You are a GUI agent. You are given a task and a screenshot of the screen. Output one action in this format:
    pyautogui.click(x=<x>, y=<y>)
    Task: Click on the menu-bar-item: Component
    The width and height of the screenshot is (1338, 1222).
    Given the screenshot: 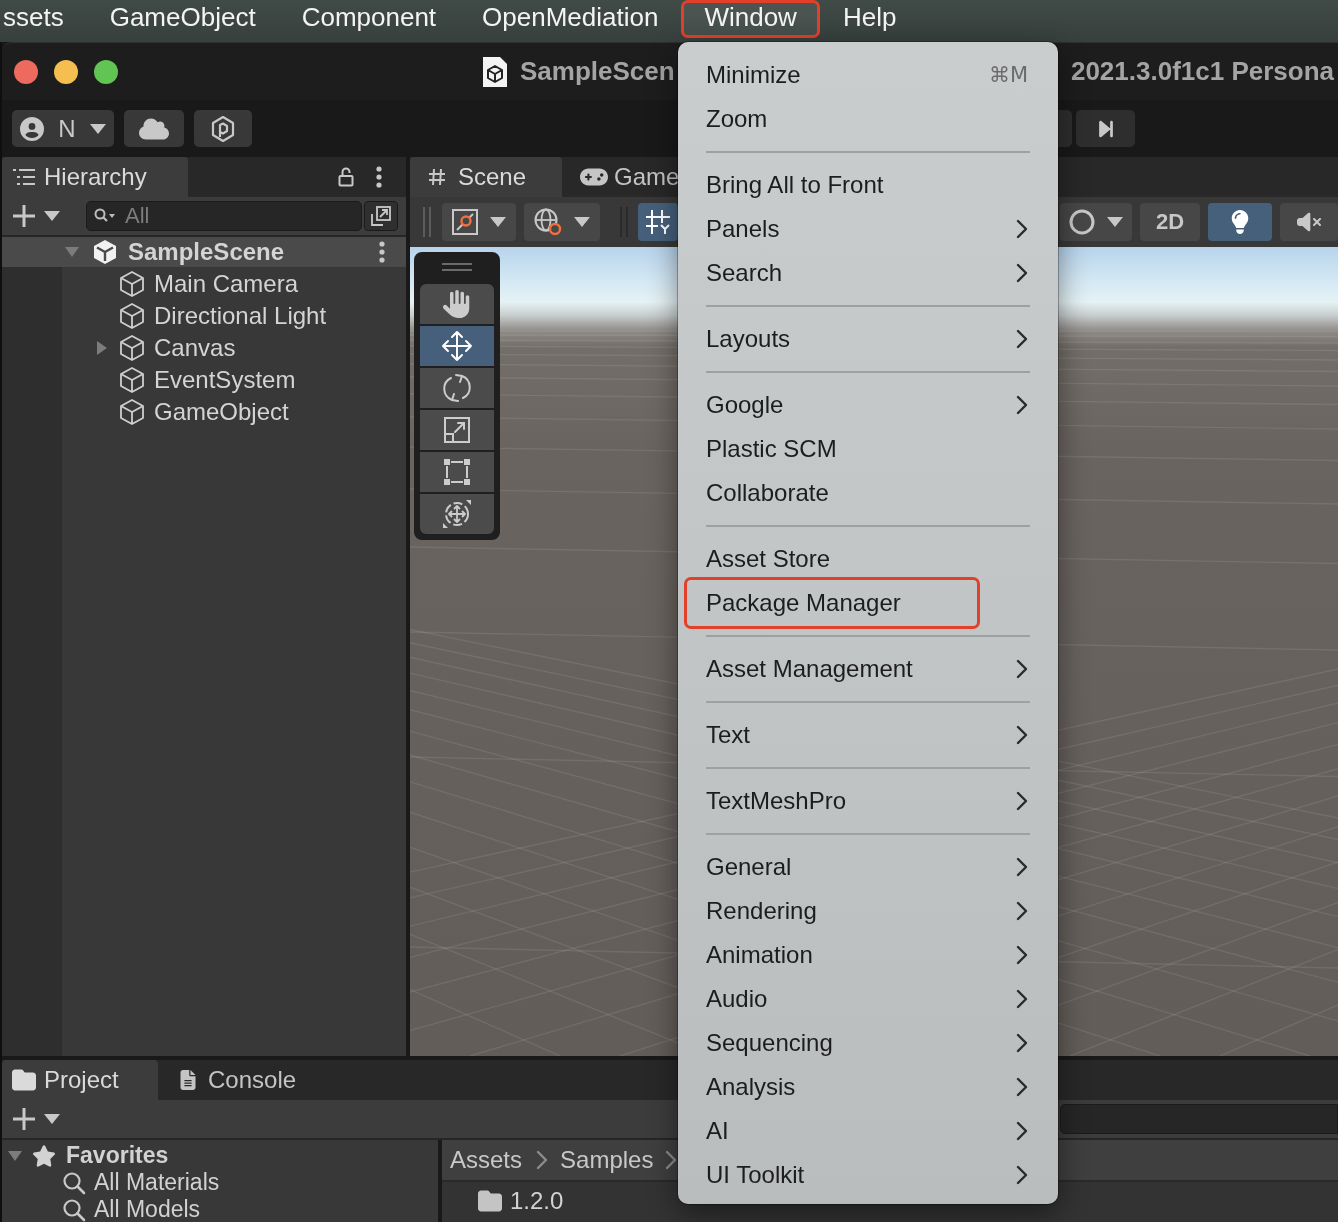 What is the action you would take?
    pyautogui.click(x=369, y=19)
    